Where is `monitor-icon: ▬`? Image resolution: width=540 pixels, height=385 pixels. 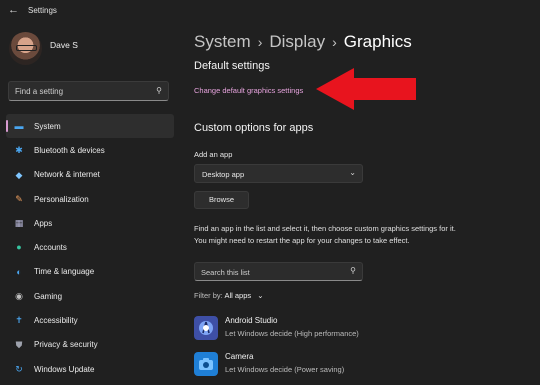
monitor-icon: ▬ is located at coordinates (19, 126).